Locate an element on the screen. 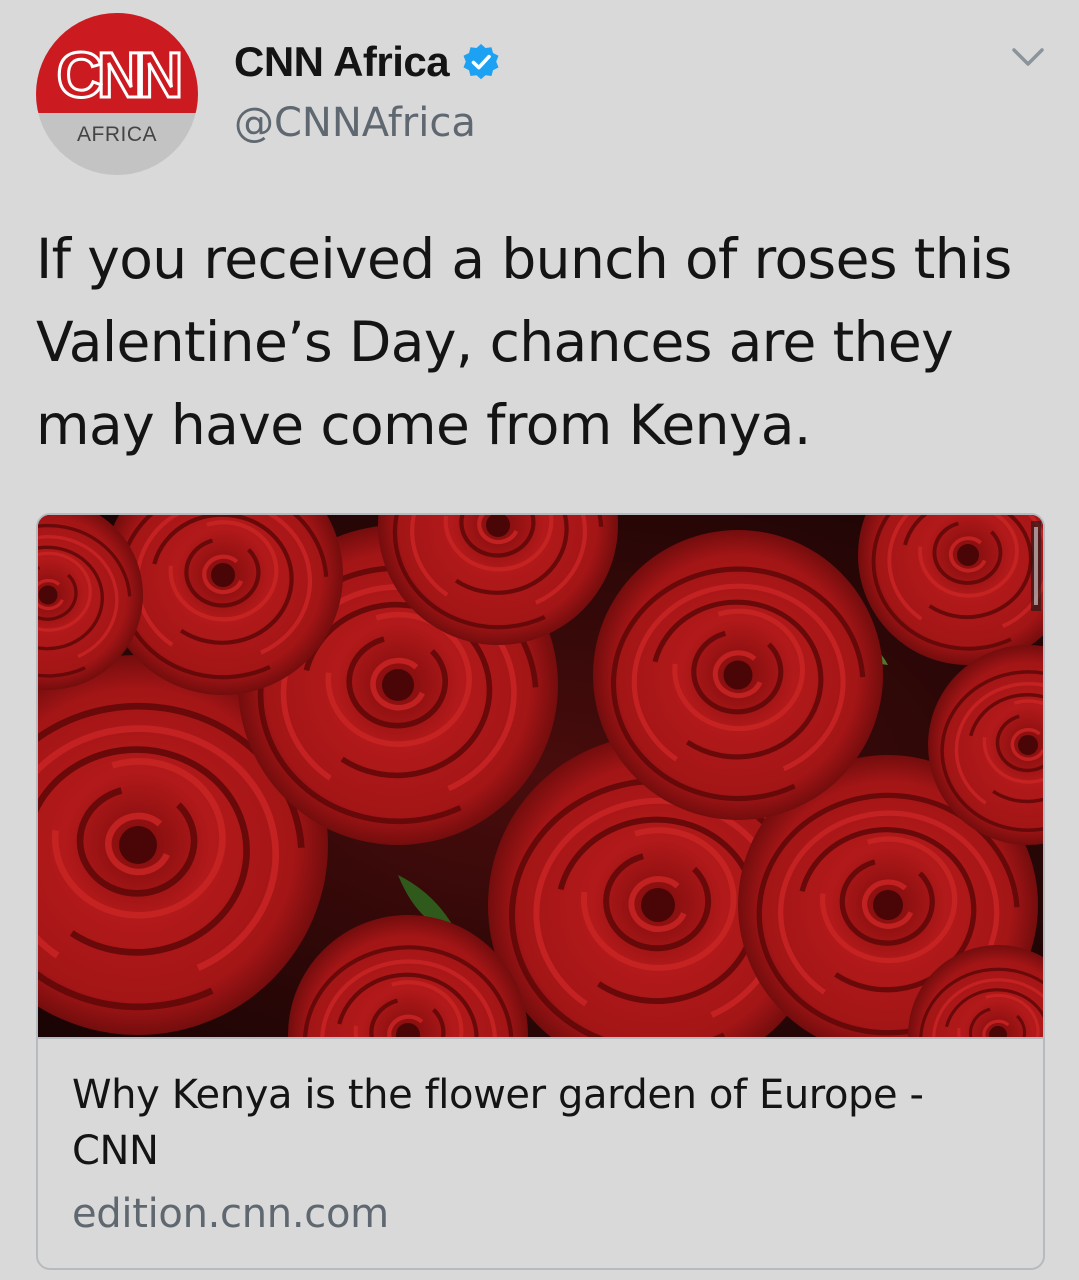  account-name: CNN Africa is located at coordinates (367, 62).